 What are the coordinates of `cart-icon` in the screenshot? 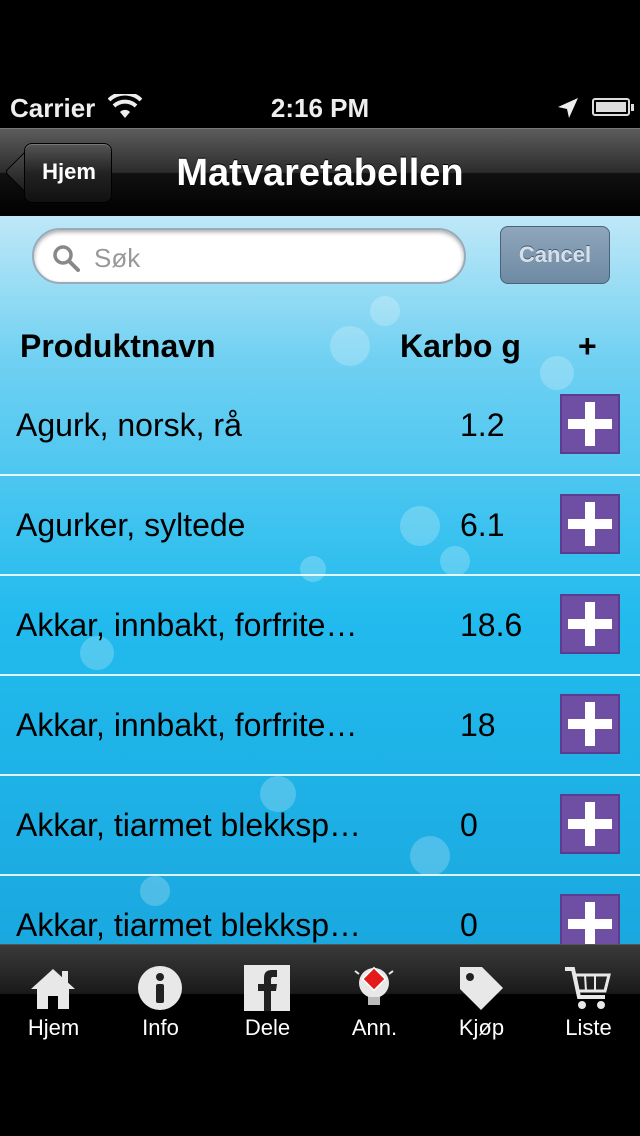 It's located at (588, 988).